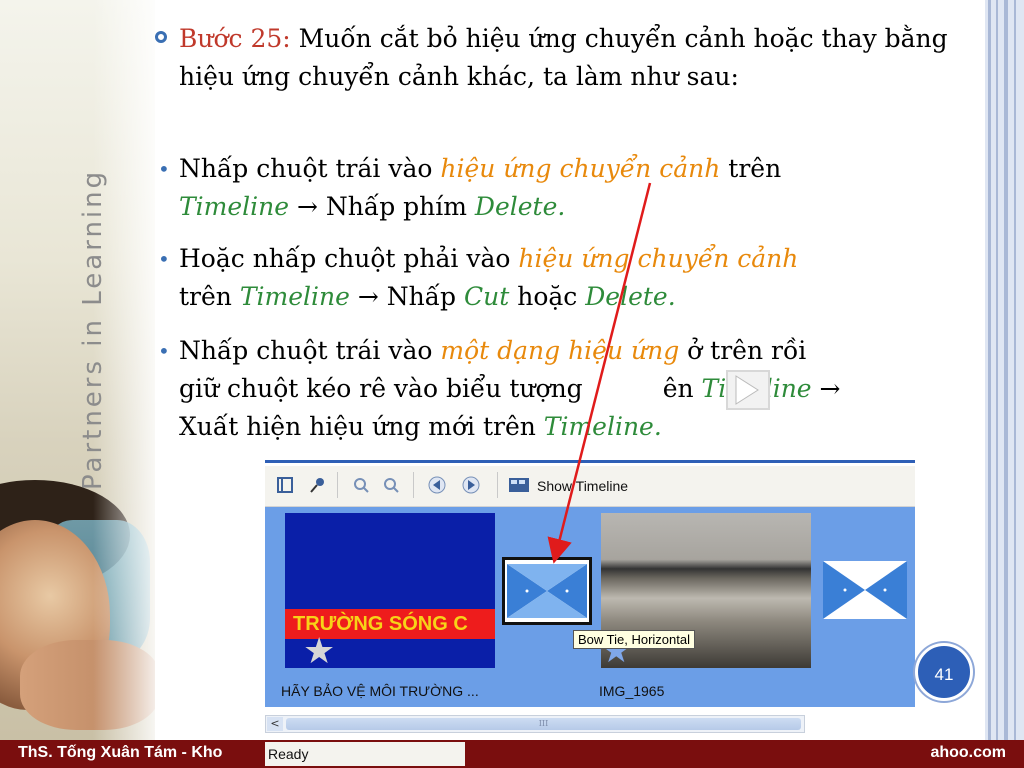  What do you see at coordinates (632, 691) in the screenshot?
I see `clip2-label: IMG_1965` at bounding box center [632, 691].